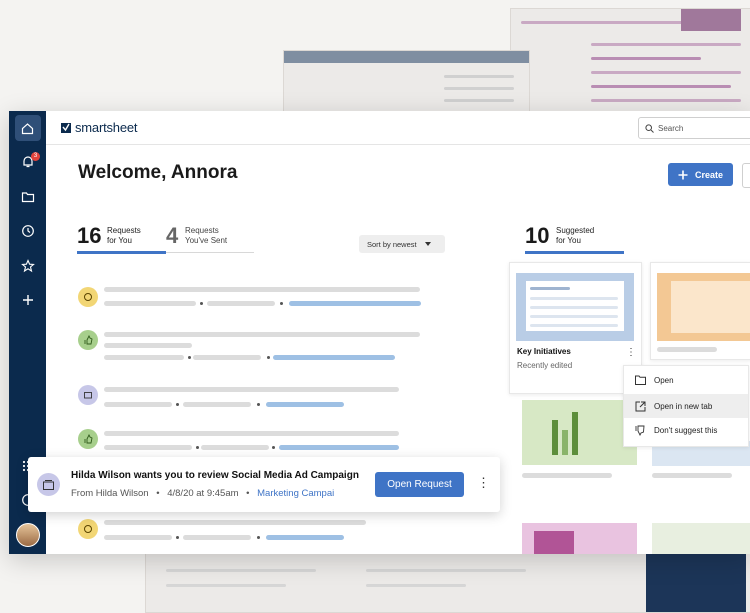 This screenshot has width=750, height=613. Describe the element at coordinates (640, 406) in the screenshot. I see `external-link-icon` at that location.